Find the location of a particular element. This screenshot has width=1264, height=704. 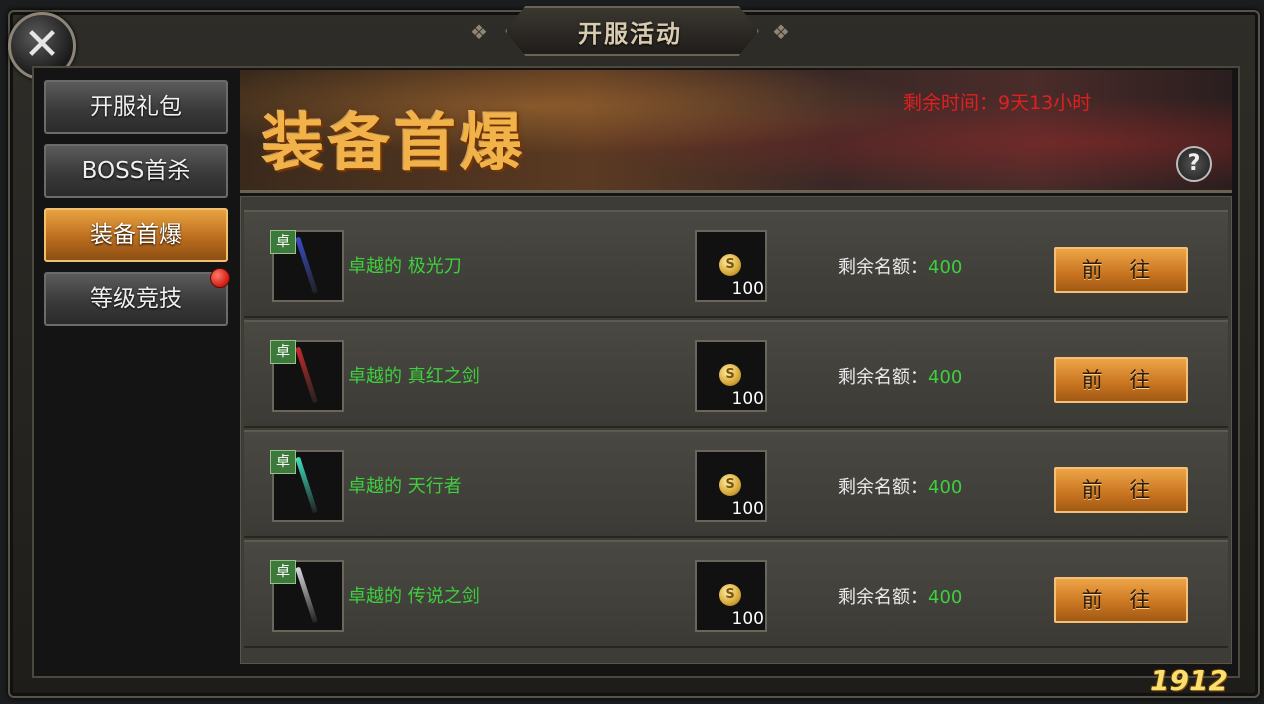

sidebar-item-opening-gift: 开服礼包 is located at coordinates (136, 107).